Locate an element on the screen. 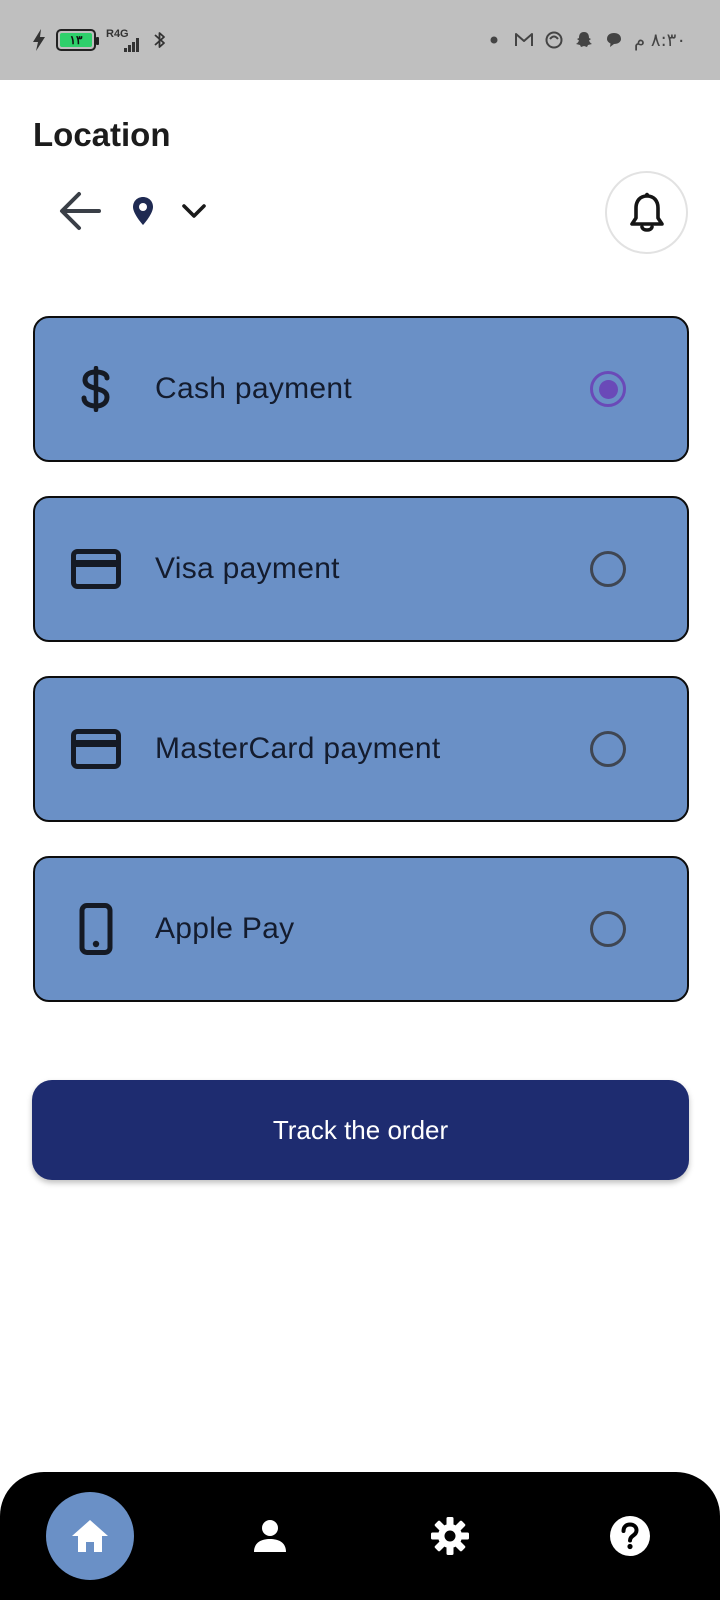 The image size is (720, 1600). person-icon is located at coordinates (270, 1536).